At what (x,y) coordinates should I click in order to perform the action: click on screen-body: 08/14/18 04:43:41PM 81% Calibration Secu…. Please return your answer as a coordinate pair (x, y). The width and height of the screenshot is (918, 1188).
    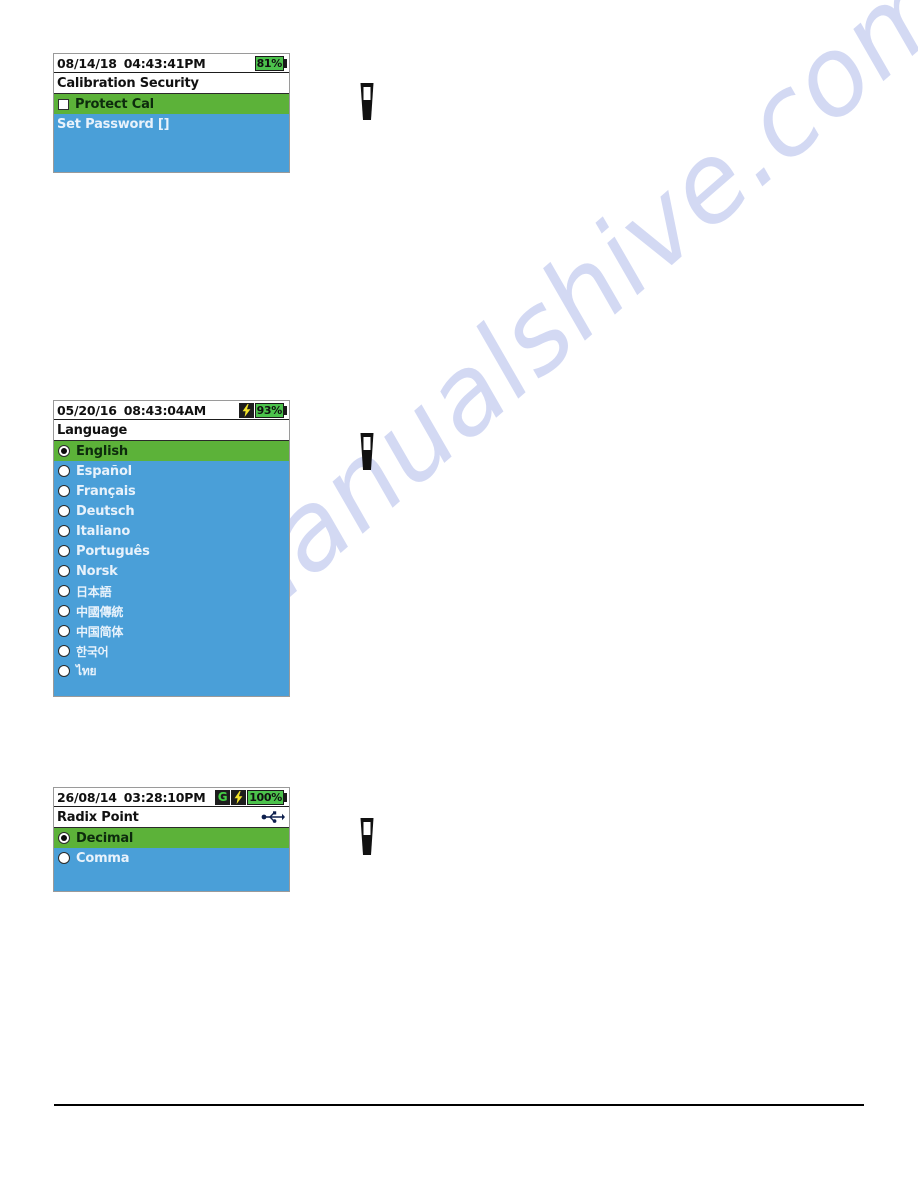
    Looking at the image, I should click on (171, 113).